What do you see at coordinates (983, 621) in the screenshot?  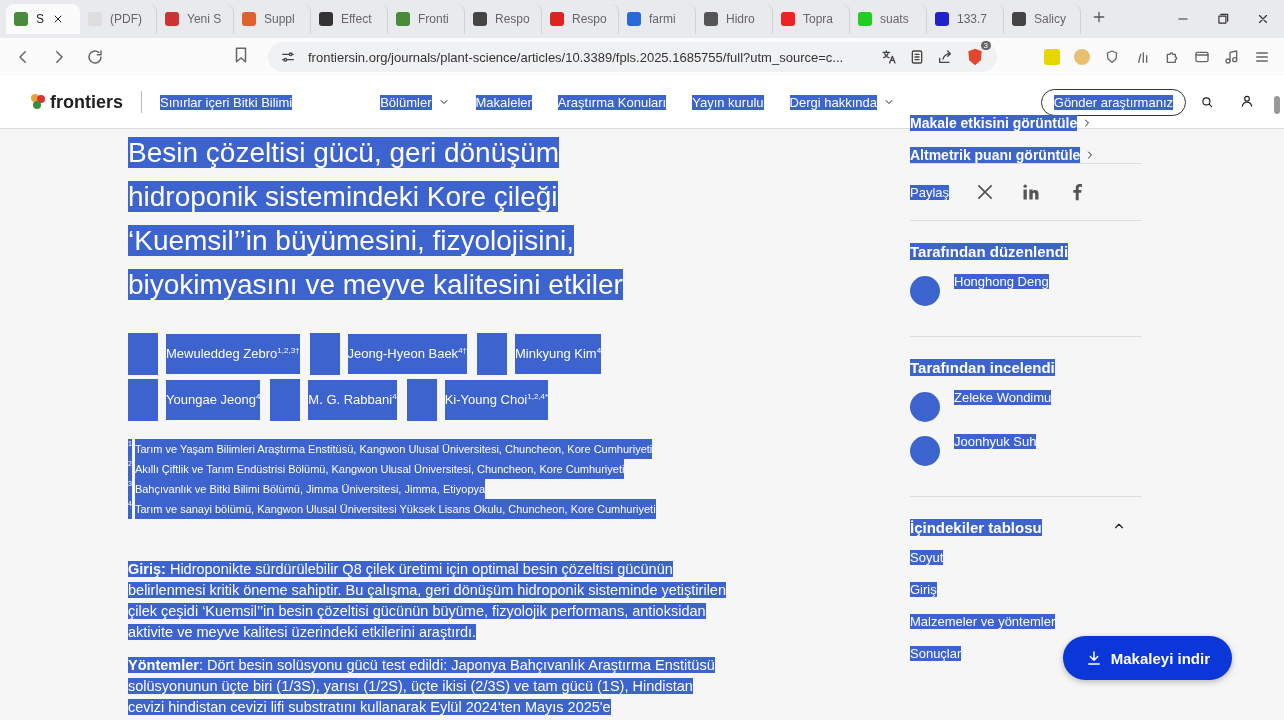 I see `toc-link: Malzemeler ve yöntemler` at bounding box center [983, 621].